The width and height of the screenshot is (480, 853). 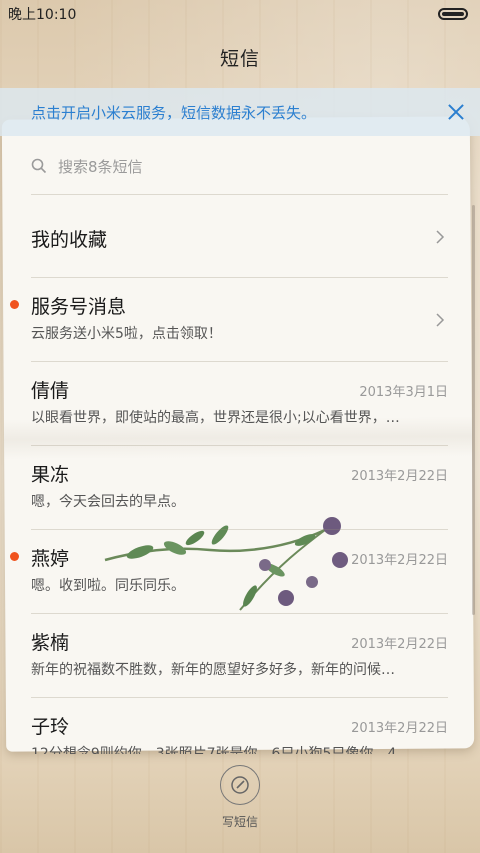 What do you see at coordinates (42, 15) in the screenshot?
I see `status-time: 晚上10:10` at bounding box center [42, 15].